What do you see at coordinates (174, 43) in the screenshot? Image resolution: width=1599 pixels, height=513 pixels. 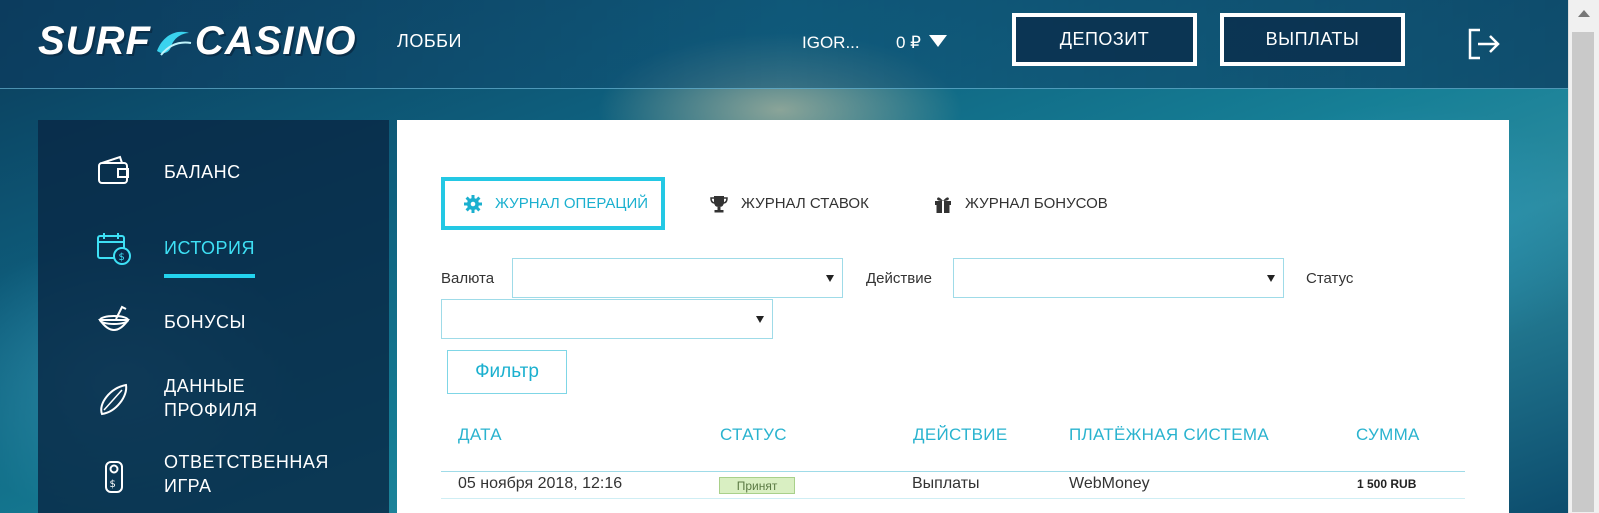 I see `wave-logo-icon` at bounding box center [174, 43].